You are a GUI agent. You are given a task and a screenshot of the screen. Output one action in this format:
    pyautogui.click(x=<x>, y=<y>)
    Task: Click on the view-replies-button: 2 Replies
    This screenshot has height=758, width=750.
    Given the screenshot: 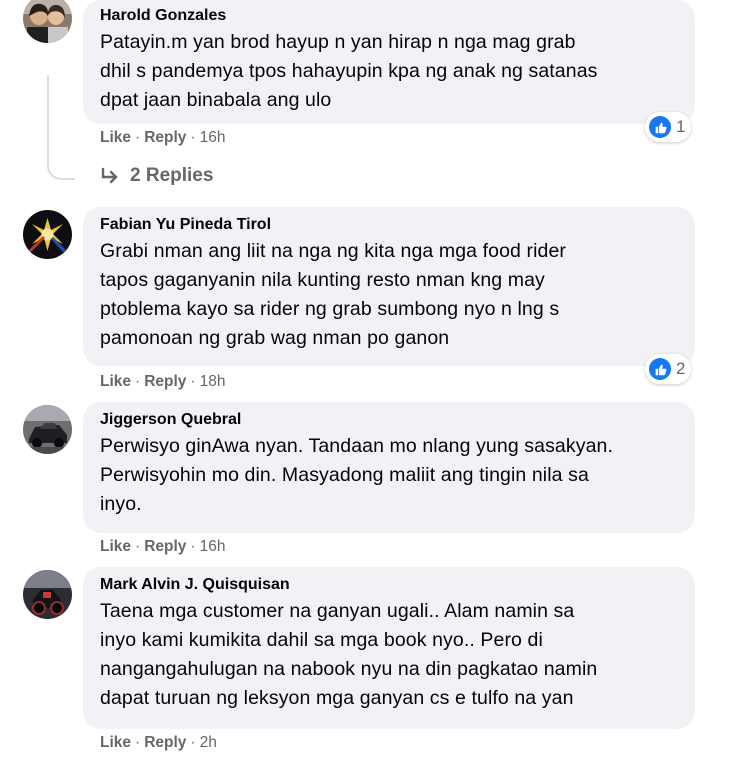 What is the action you would take?
    pyautogui.click(x=156, y=176)
    